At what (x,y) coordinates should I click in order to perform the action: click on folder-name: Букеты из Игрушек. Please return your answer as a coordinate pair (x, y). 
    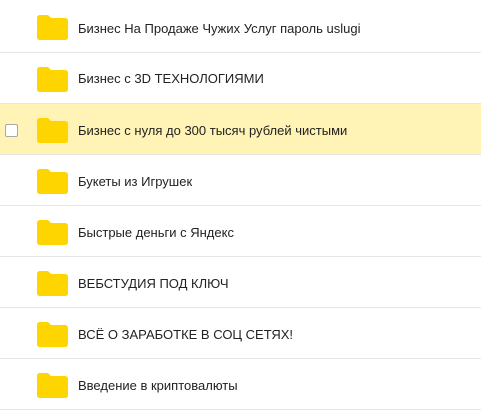
    Looking at the image, I should click on (135, 182).